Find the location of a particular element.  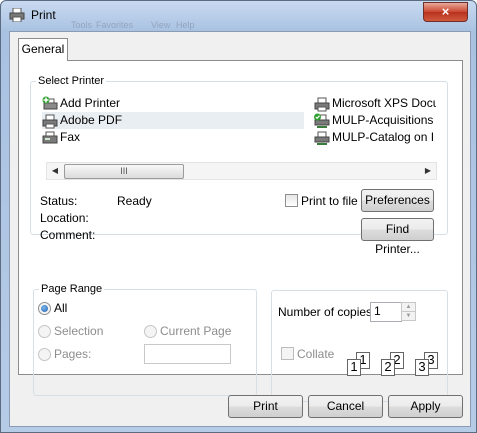

network-printer-default-icon is located at coordinates (322, 120).